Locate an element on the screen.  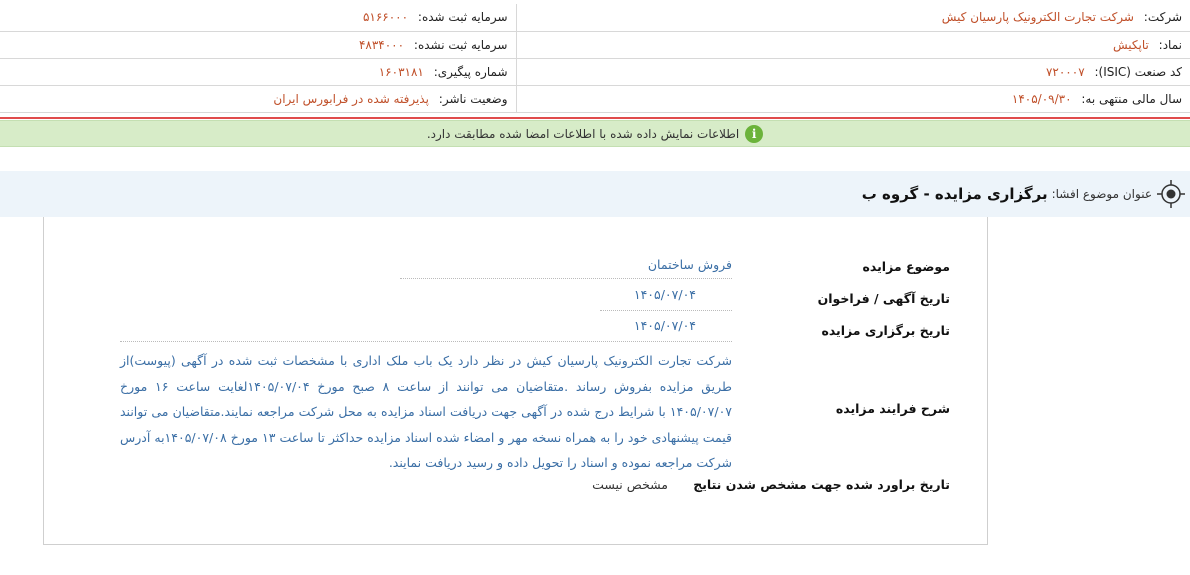
tracking-label: شماره پیگیری: is located at coordinates (470, 71).